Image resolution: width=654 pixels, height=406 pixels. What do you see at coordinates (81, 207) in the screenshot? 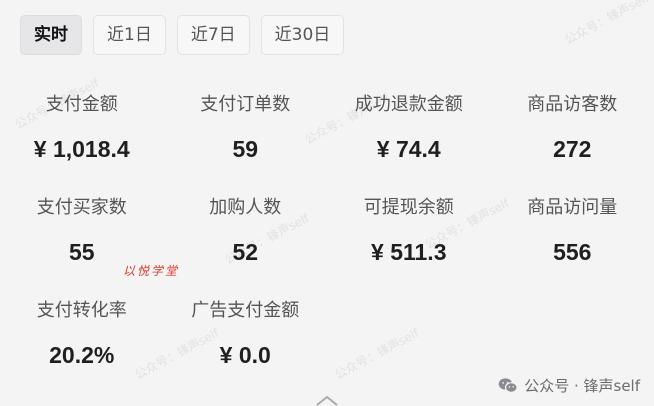
I see `stat-label: 支付买家数` at bounding box center [81, 207].